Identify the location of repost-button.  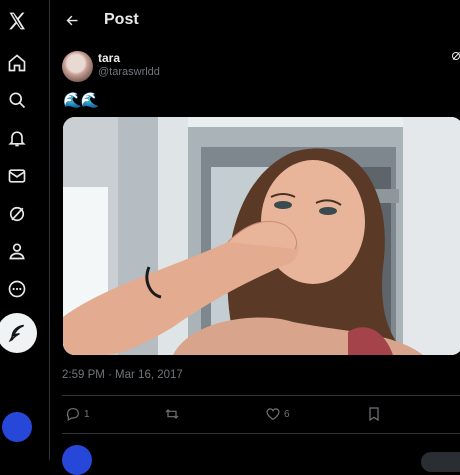
(173, 414).